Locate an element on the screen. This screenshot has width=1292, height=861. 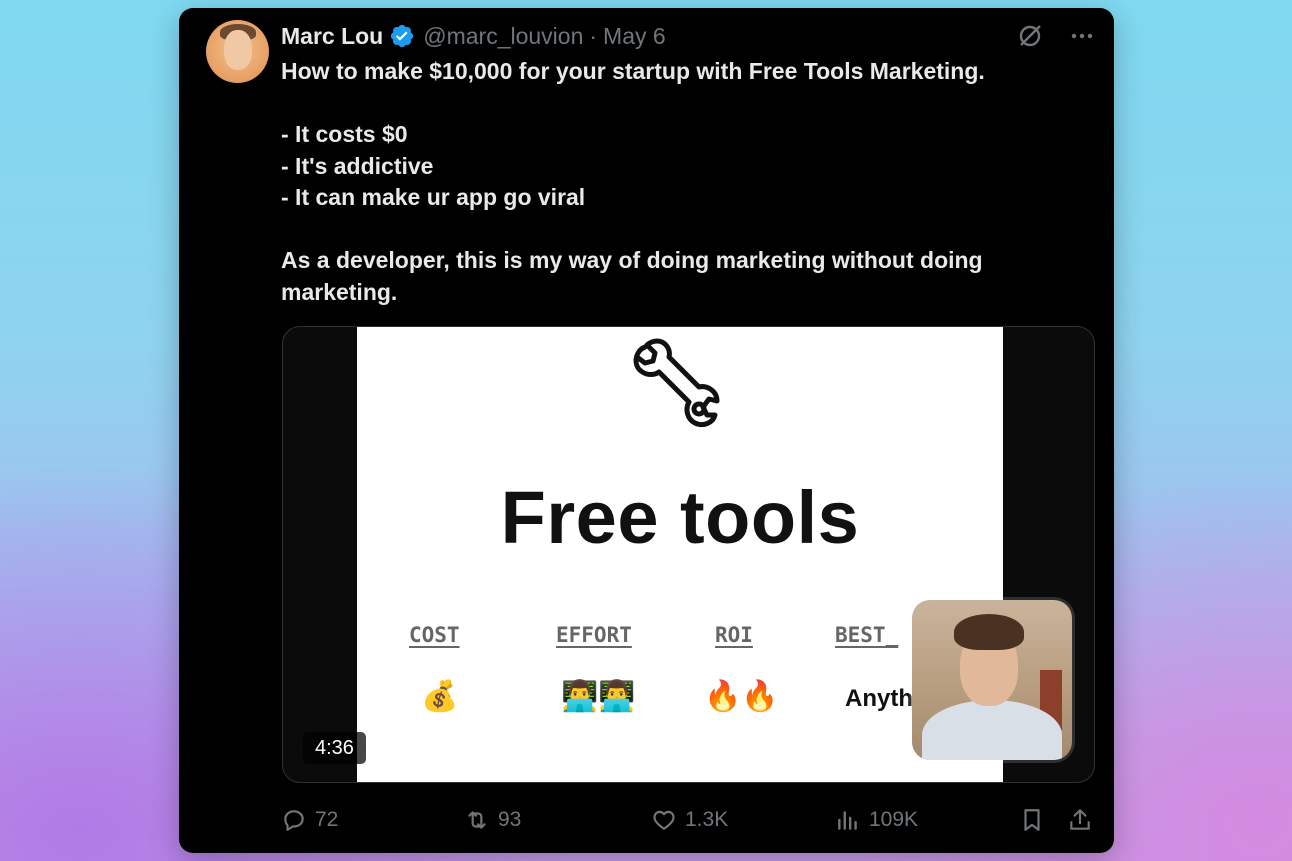
bookmark-icon is located at coordinates (1032, 820).